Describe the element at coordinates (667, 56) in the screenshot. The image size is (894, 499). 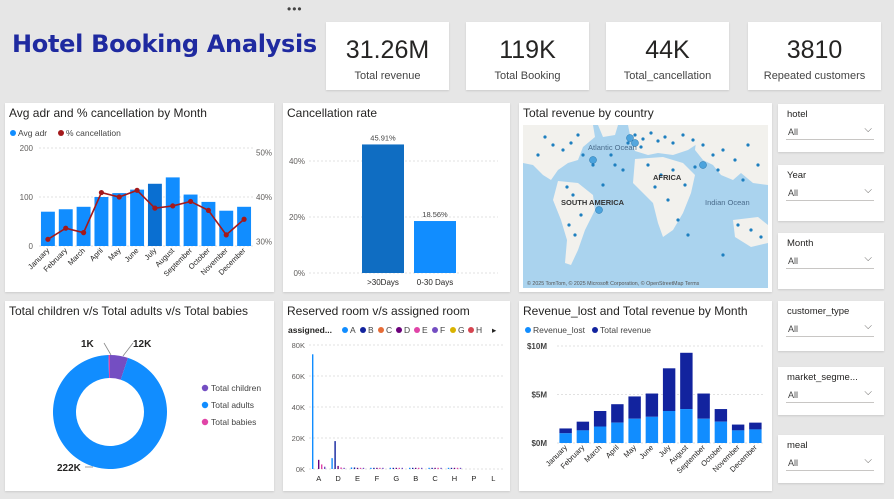
I see `kpi-card-total-cancellation: 44K Total_cancellation` at that location.